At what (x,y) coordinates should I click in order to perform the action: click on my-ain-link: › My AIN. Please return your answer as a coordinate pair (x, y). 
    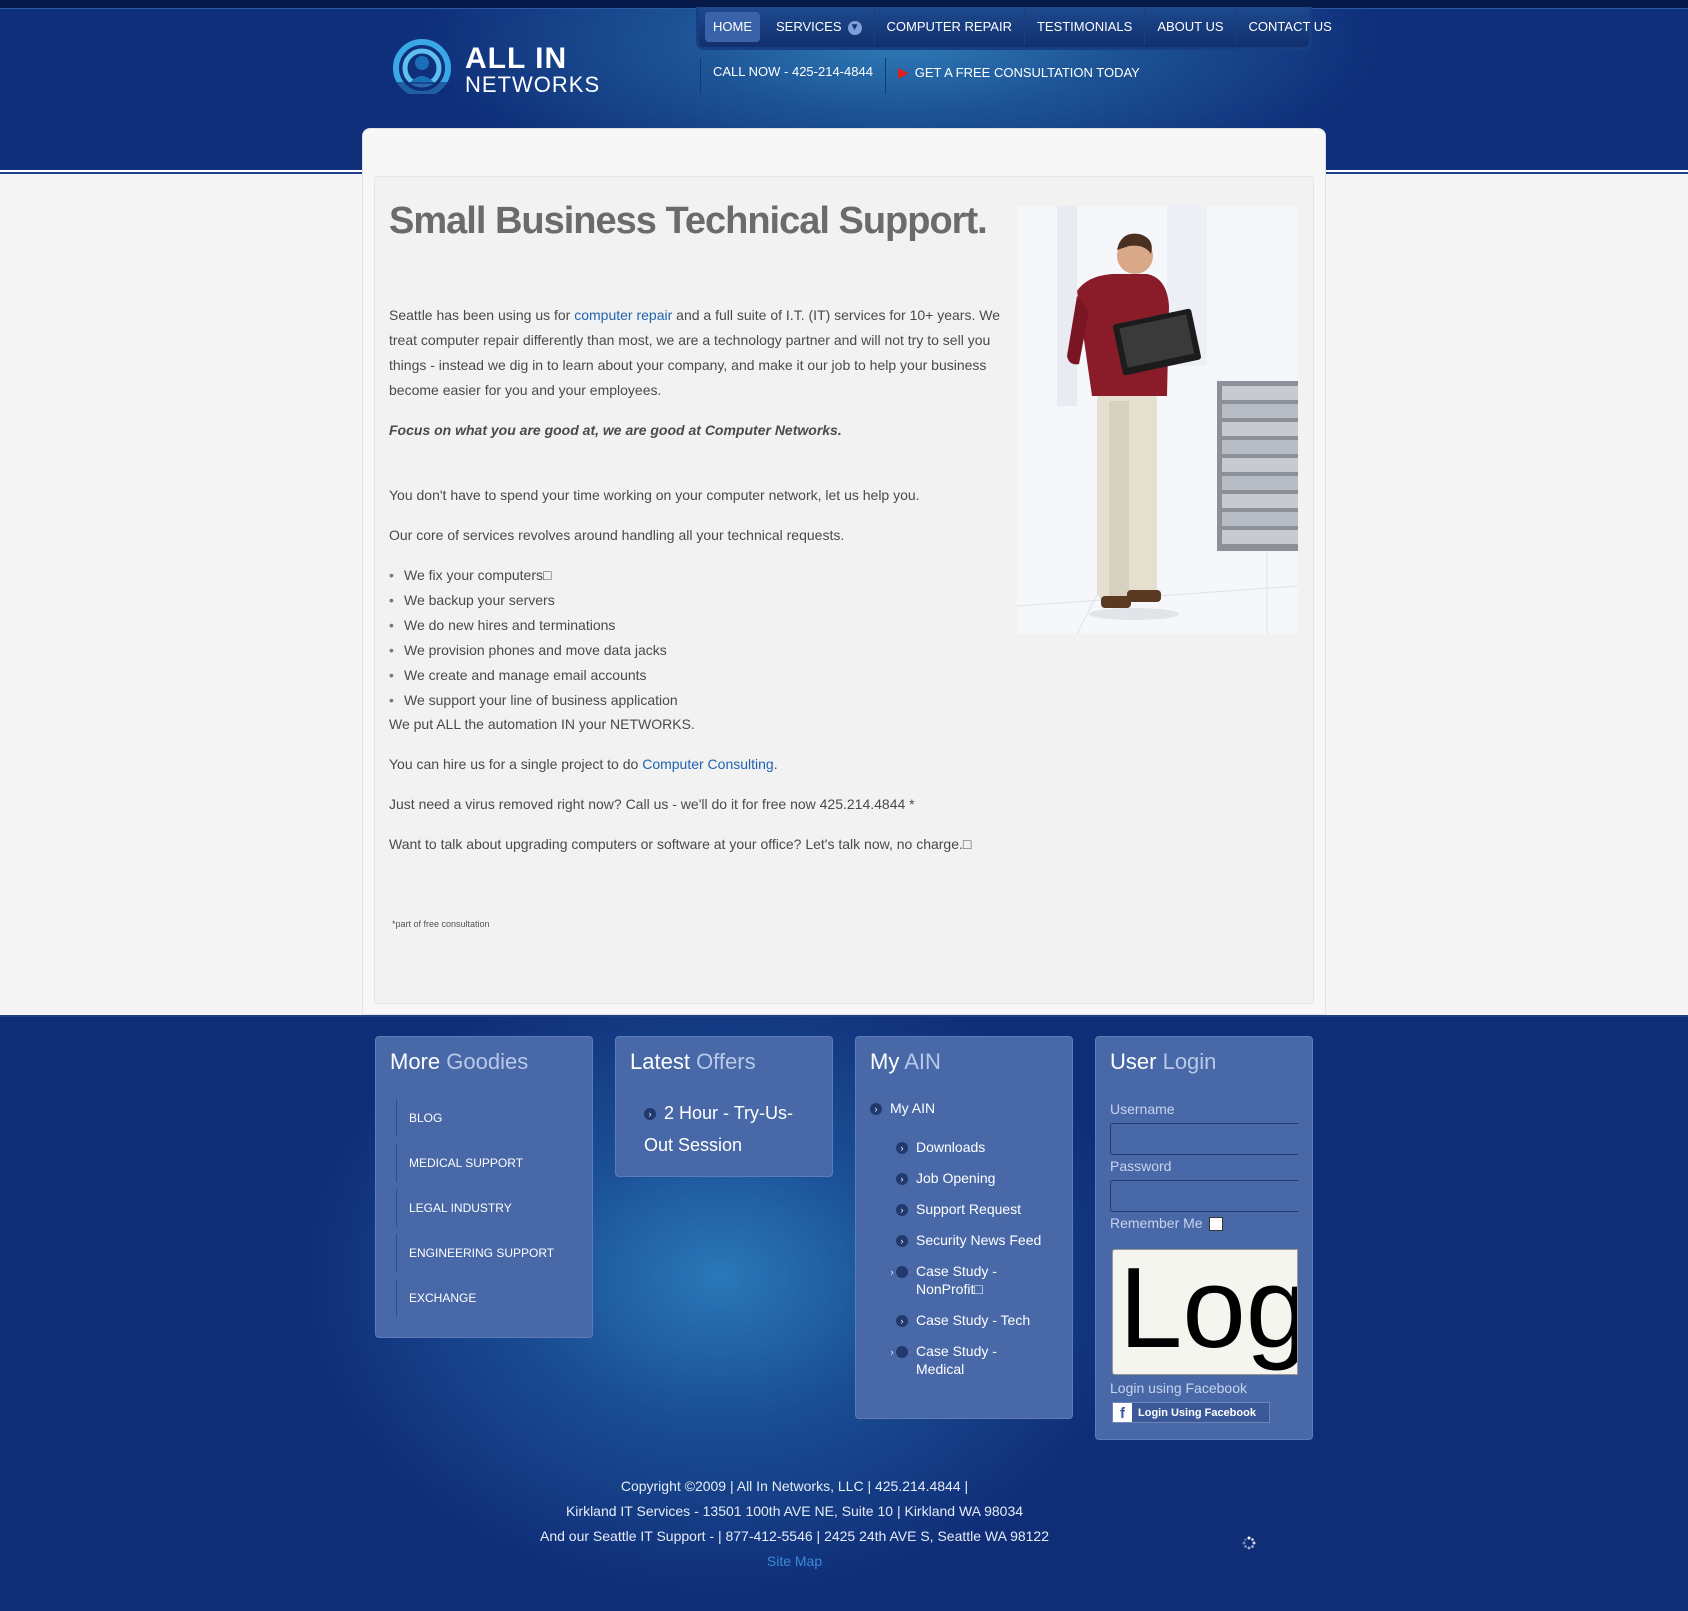
    Looking at the image, I should click on (902, 1108).